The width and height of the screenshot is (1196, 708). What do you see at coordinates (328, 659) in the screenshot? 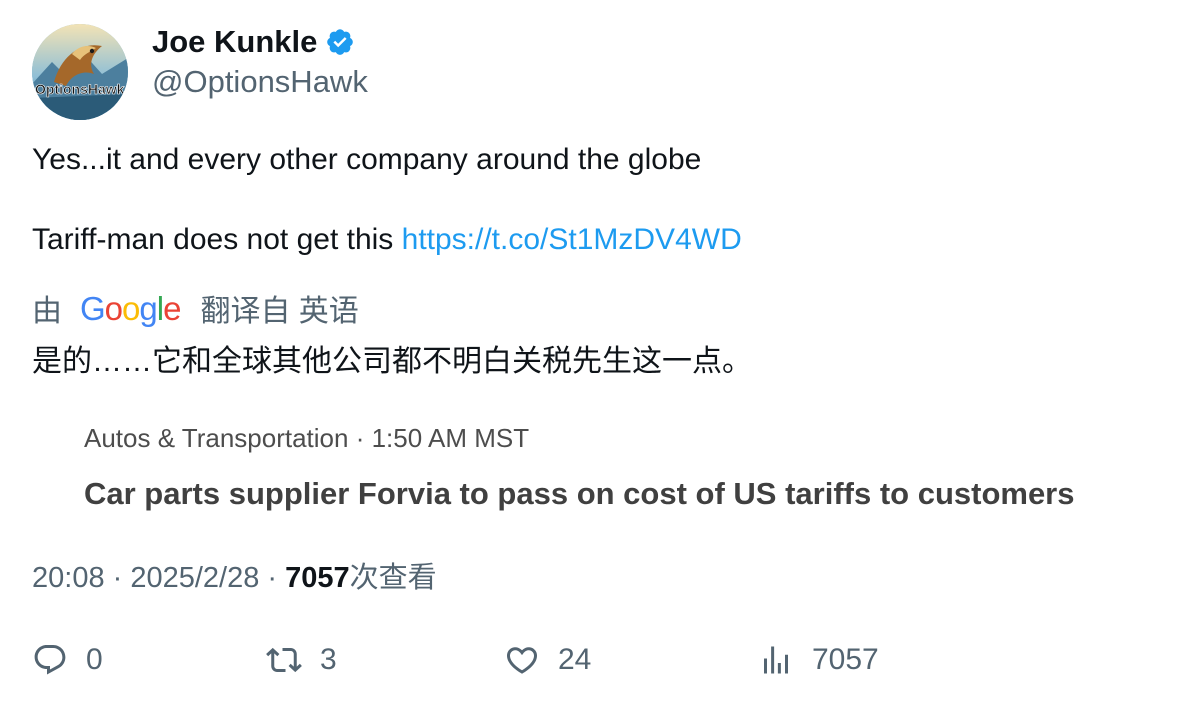
I see `retweet-count: 3` at bounding box center [328, 659].